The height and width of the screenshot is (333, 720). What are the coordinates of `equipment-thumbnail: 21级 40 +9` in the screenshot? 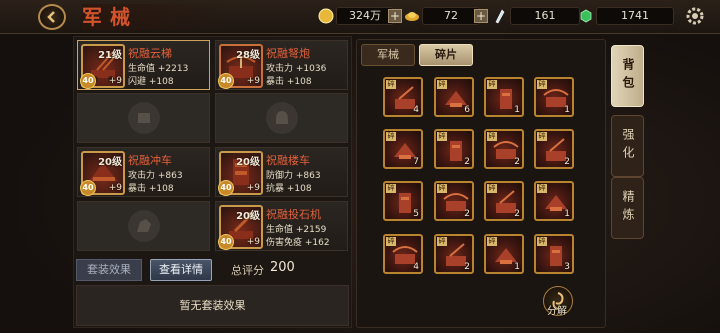 It's located at (102, 66).